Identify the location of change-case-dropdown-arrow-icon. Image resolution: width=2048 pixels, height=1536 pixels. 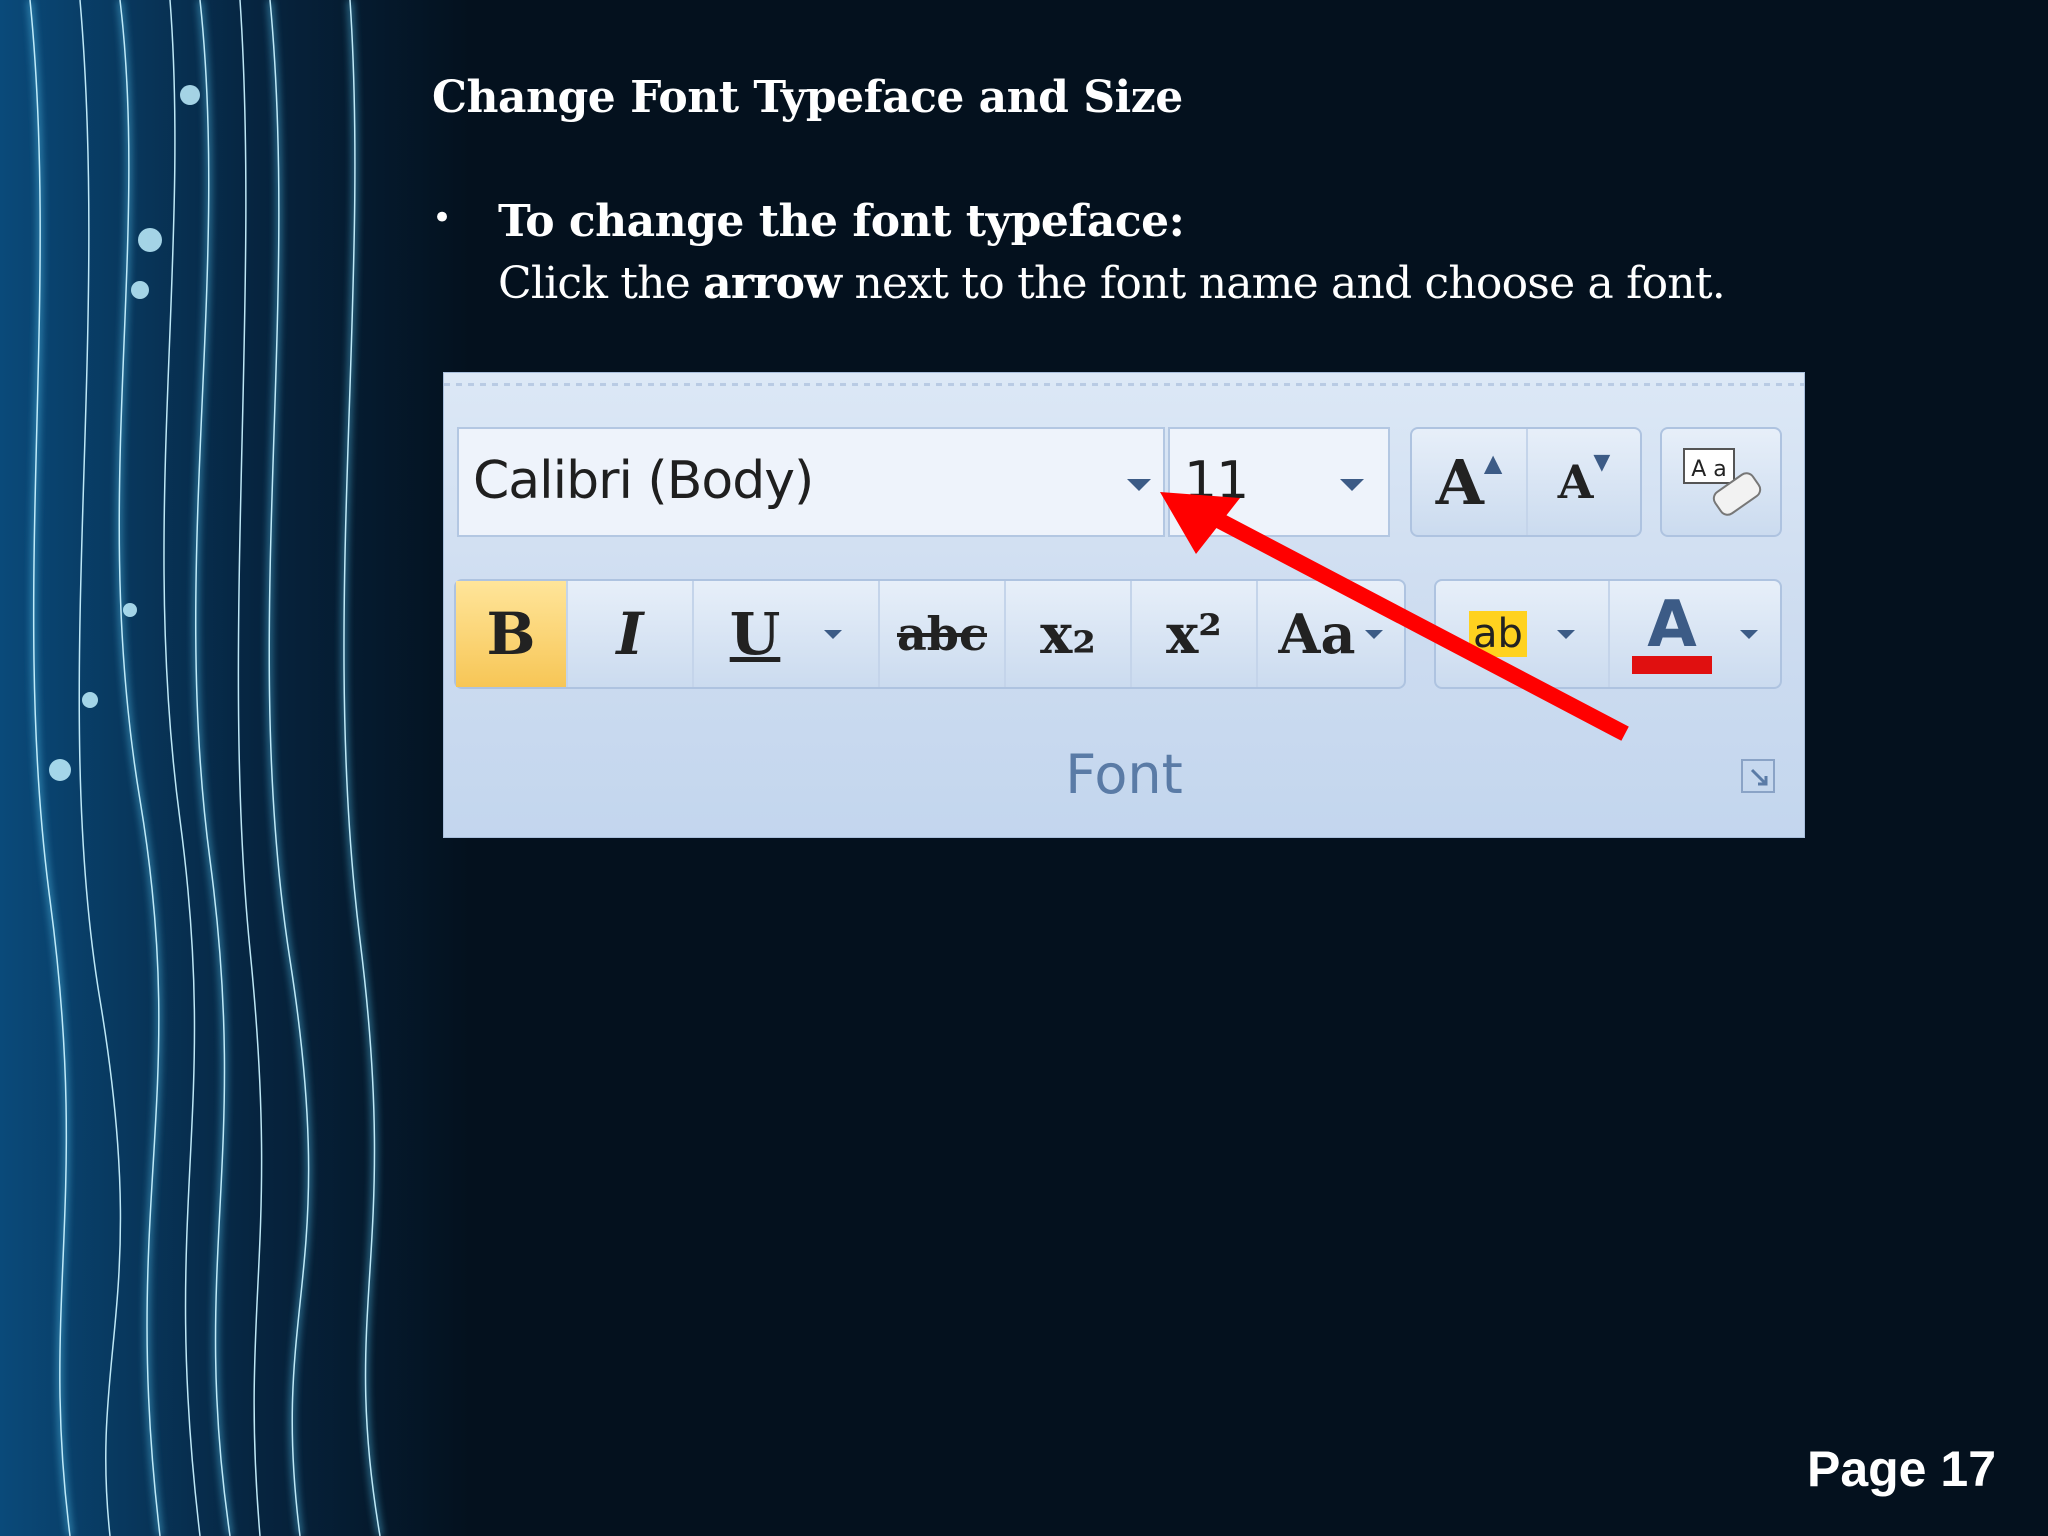
(1374, 634).